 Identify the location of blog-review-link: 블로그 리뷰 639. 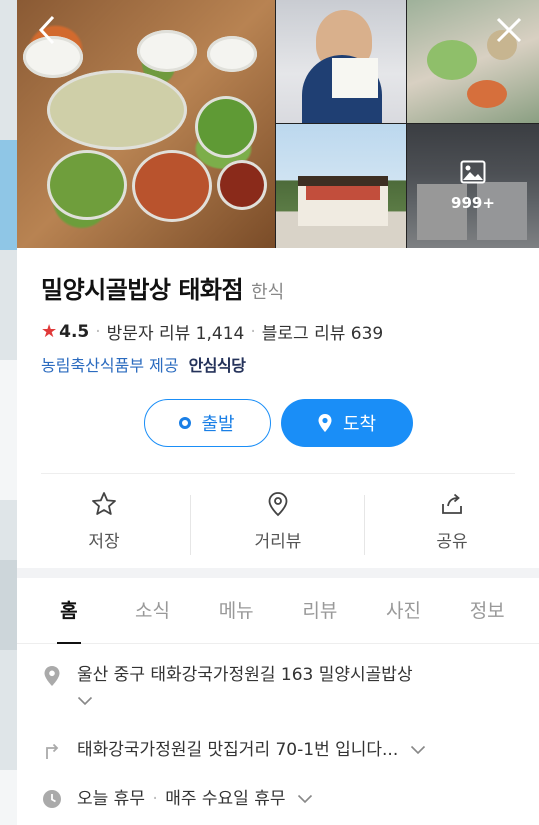
(322, 331).